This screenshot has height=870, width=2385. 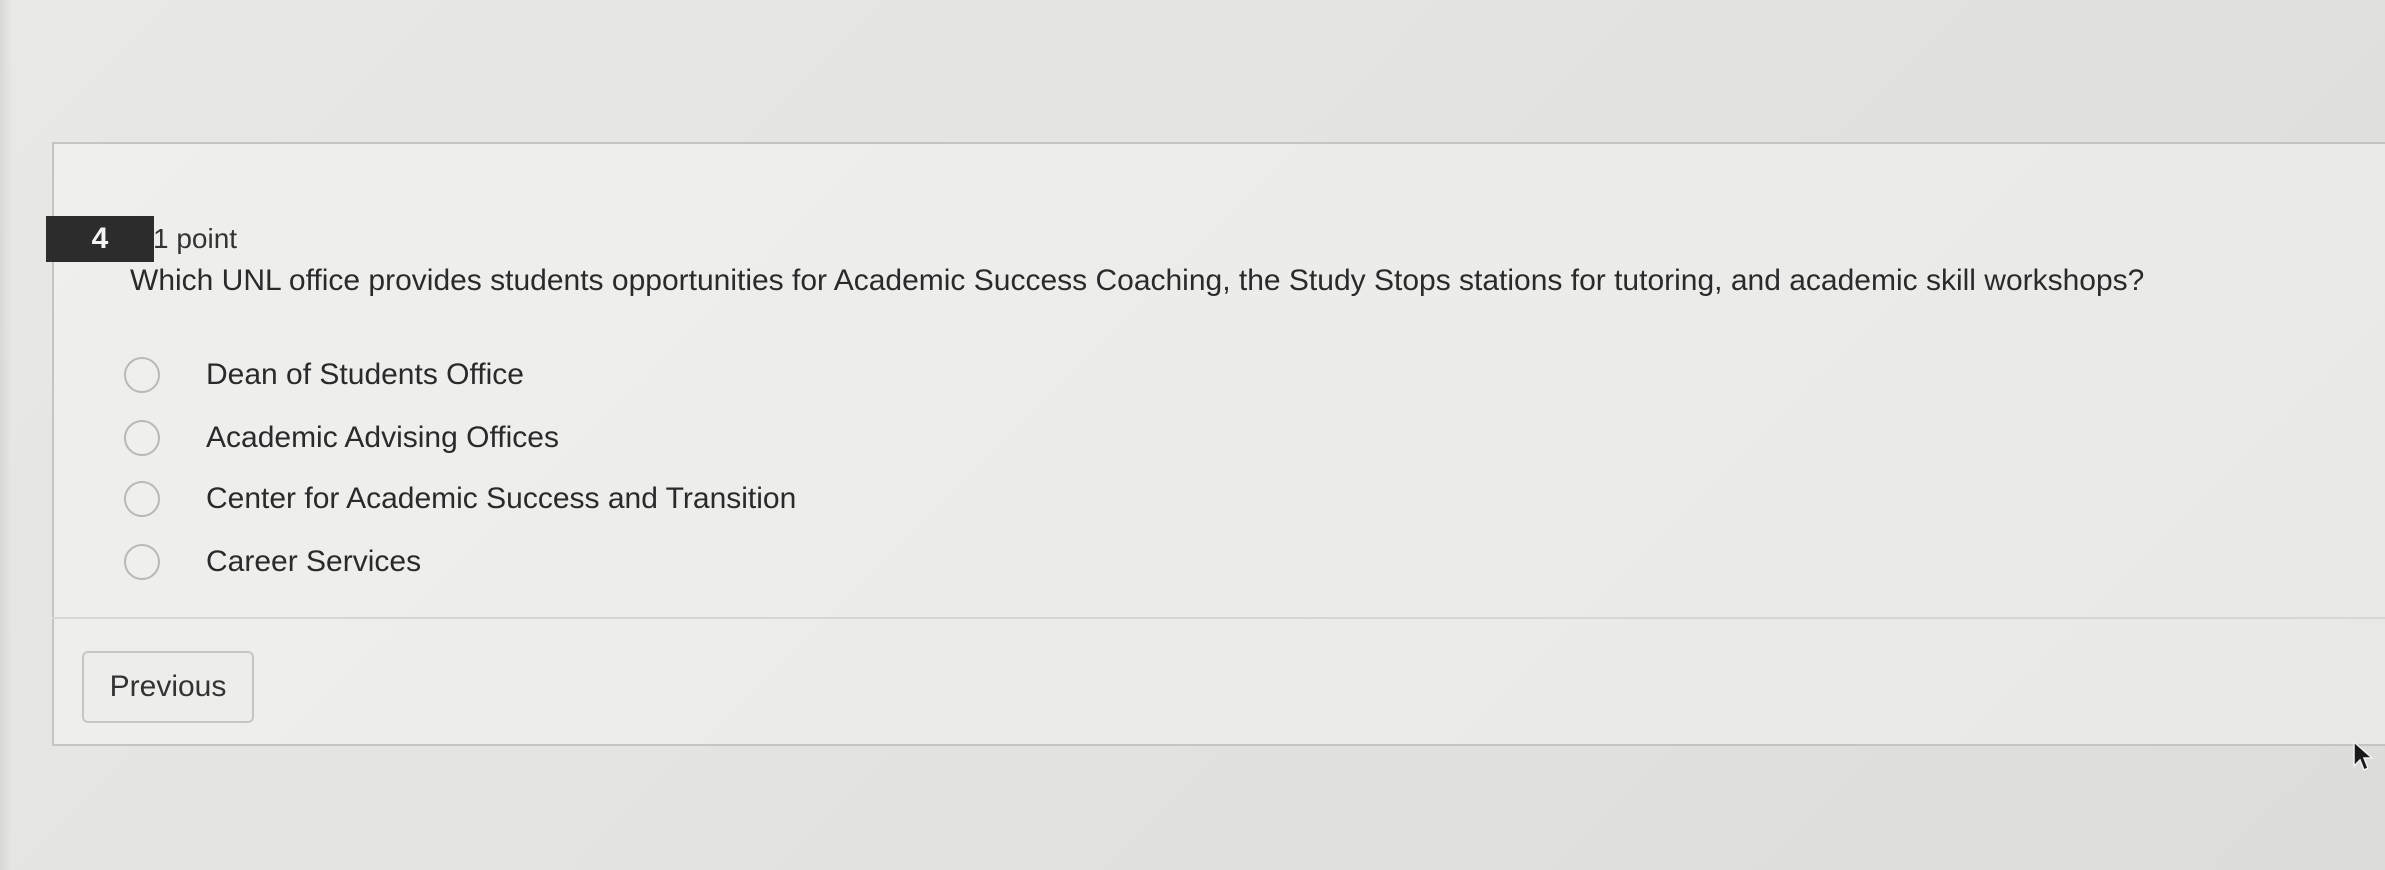 I want to click on page-edge-shadow, so click(x=6, y=435).